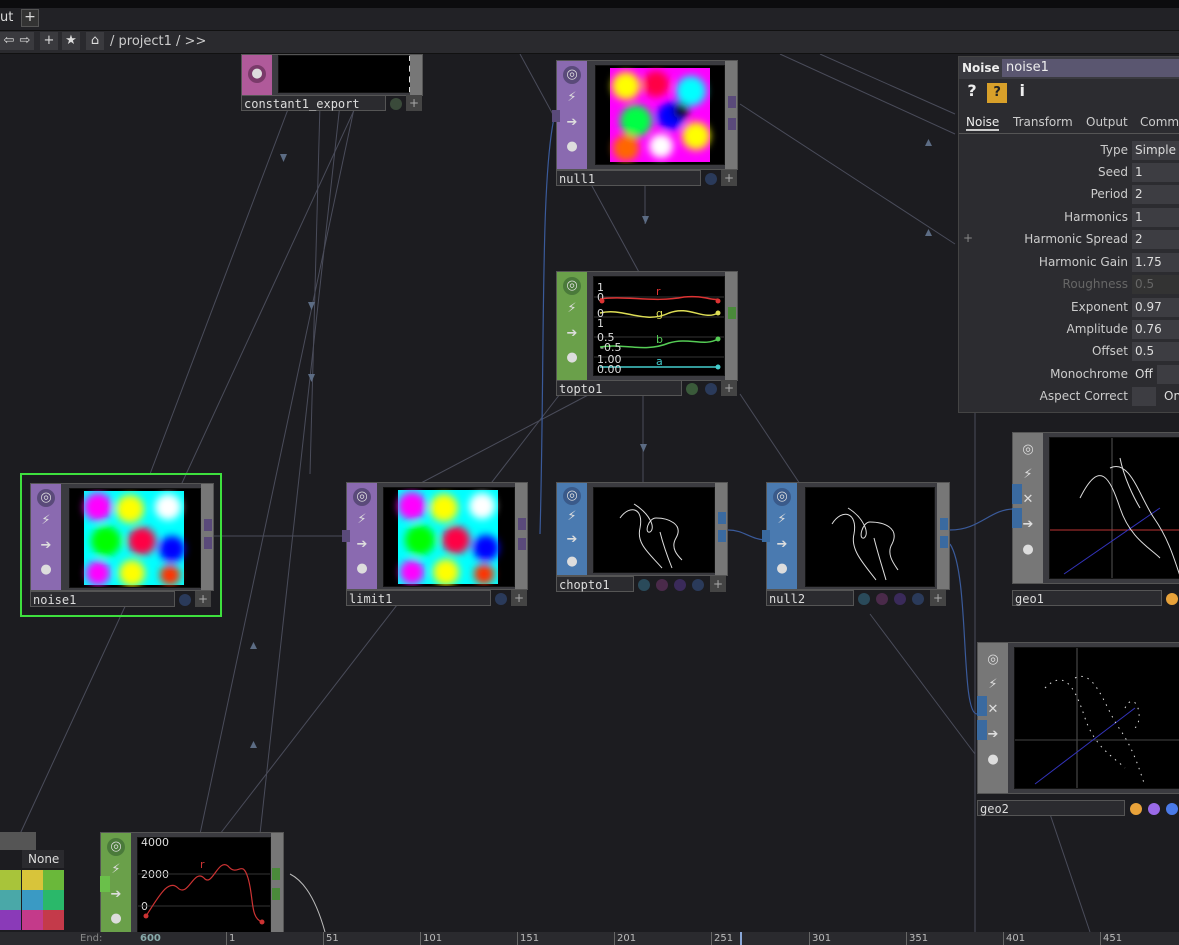 The height and width of the screenshot is (945, 1179). Describe the element at coordinates (71, 41) in the screenshot. I see `bookmark-star-icon: ★` at that location.